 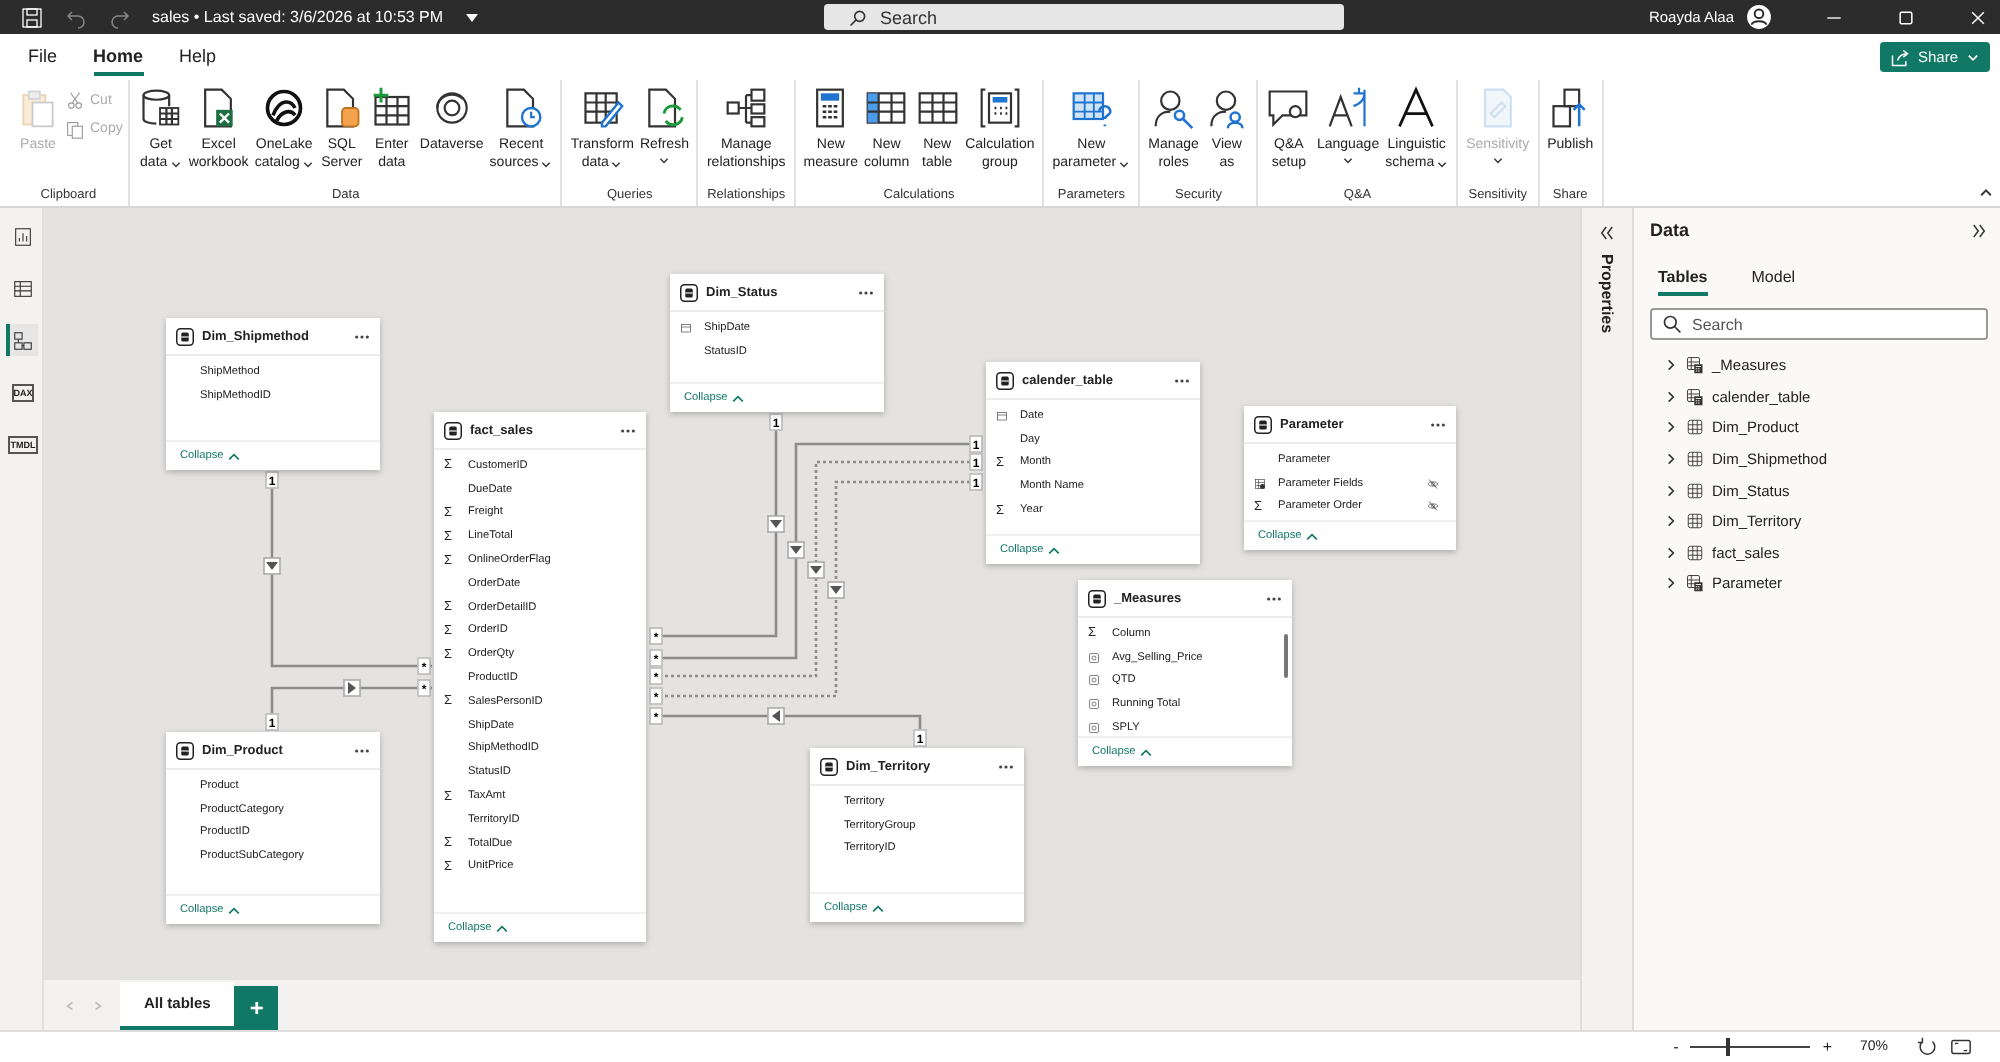 I want to click on table-question-icon, so click(x=1091, y=108).